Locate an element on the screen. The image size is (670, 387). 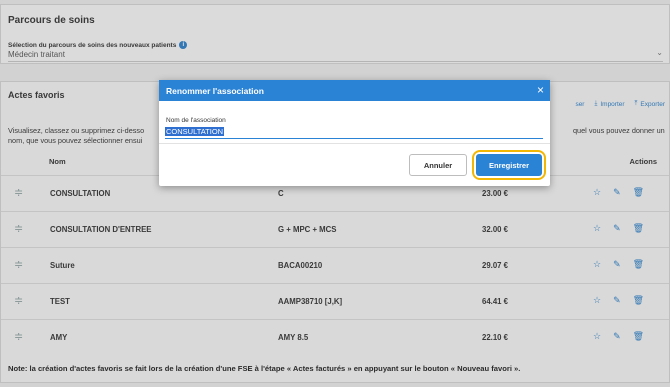
cancel-button: Annuler is located at coordinates (438, 165).